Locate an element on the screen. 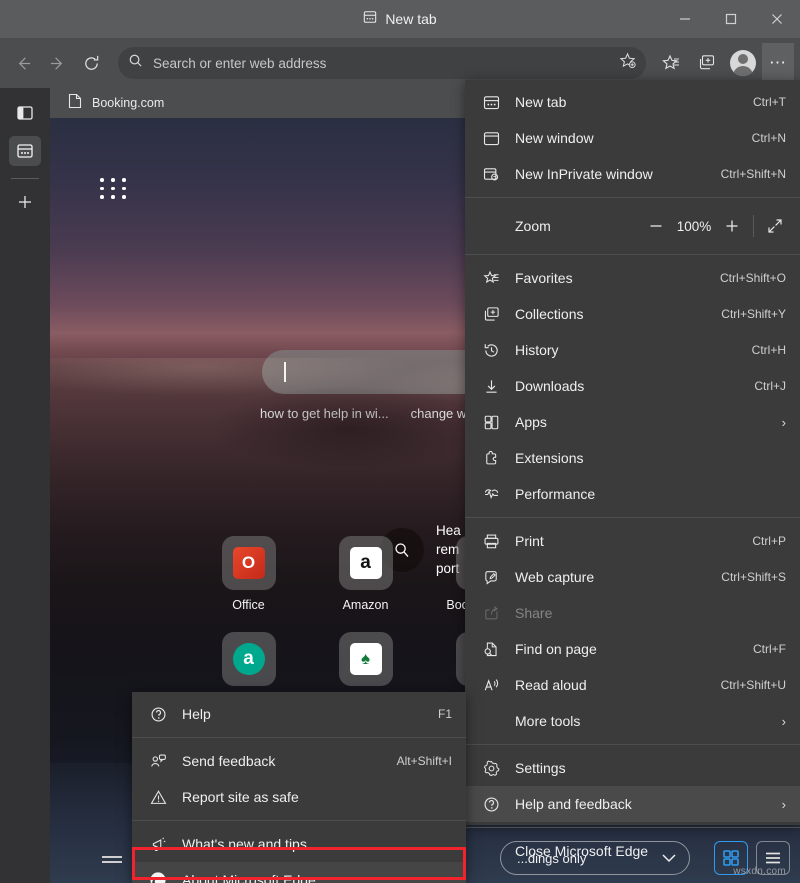 The width and height of the screenshot is (800, 883). submenu-divider is located at coordinates (299, 820).